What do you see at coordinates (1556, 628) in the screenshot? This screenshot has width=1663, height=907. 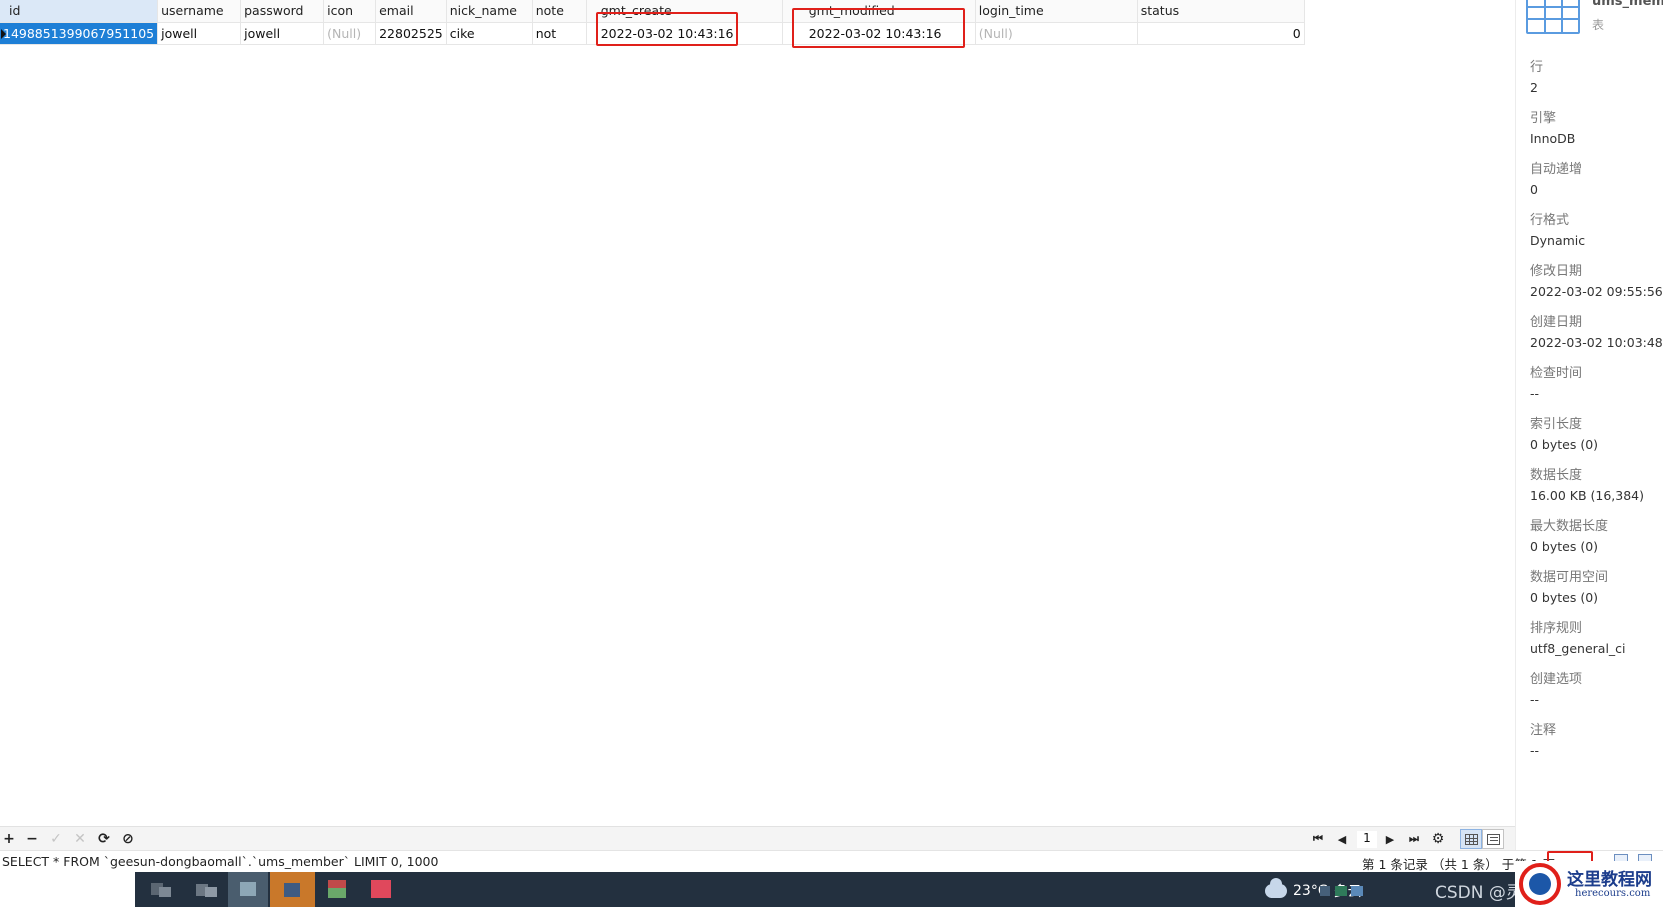 I see `prop-label: 排序规则` at bounding box center [1556, 628].